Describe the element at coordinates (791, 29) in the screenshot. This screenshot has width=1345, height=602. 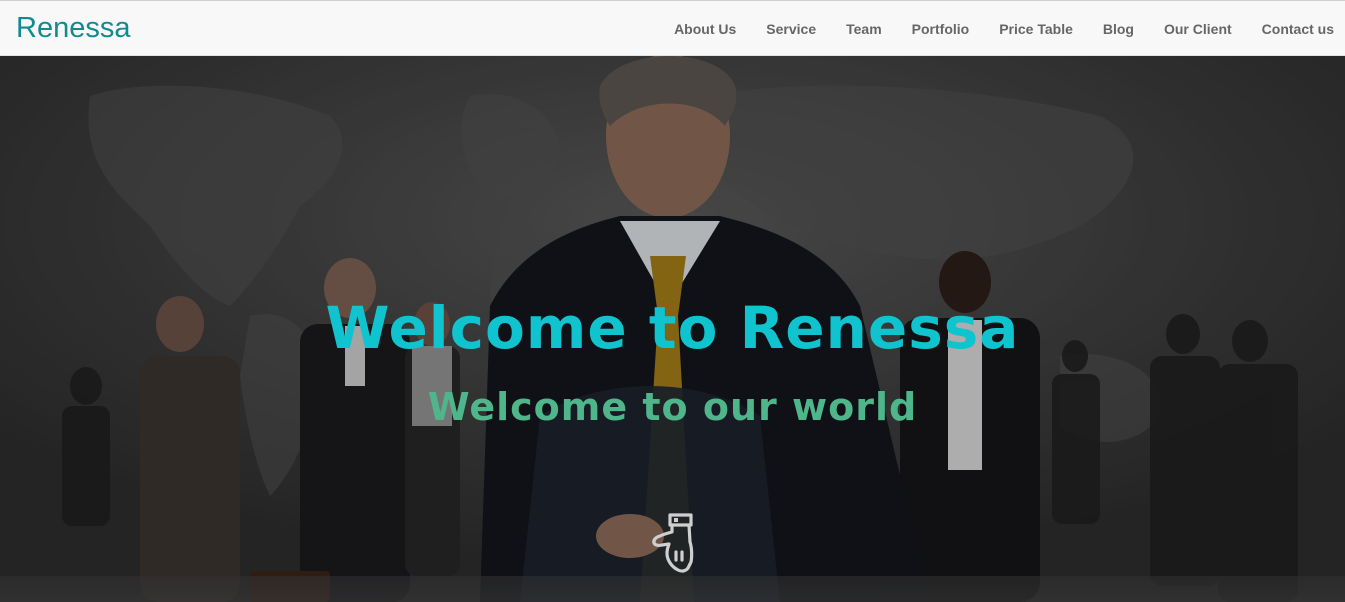
I see `nav-item-service: Service` at that location.